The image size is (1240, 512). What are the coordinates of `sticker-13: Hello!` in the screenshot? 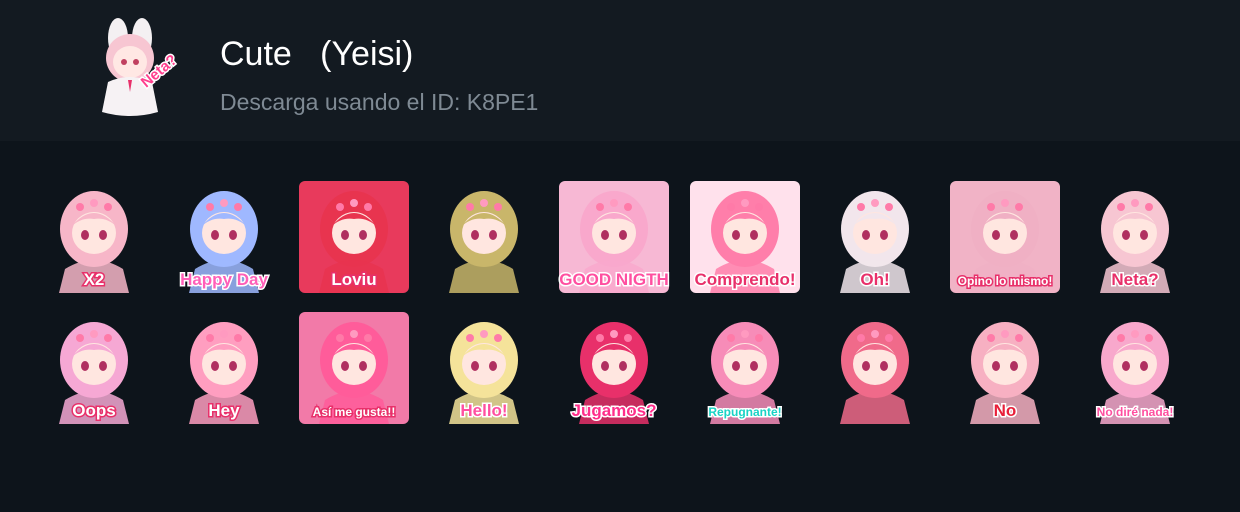 It's located at (484, 368).